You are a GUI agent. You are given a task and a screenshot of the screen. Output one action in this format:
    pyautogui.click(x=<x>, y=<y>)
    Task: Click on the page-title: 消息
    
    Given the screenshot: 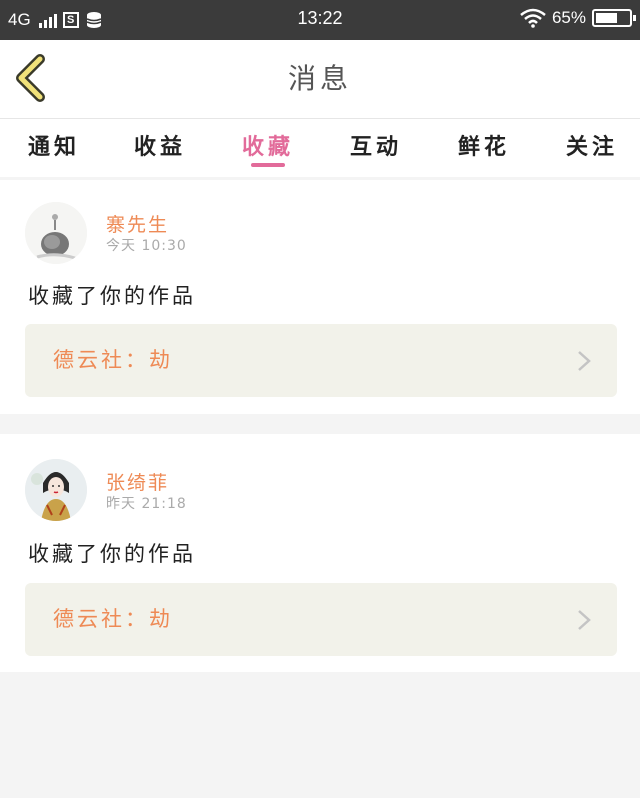 What is the action you would take?
    pyautogui.click(x=319, y=78)
    